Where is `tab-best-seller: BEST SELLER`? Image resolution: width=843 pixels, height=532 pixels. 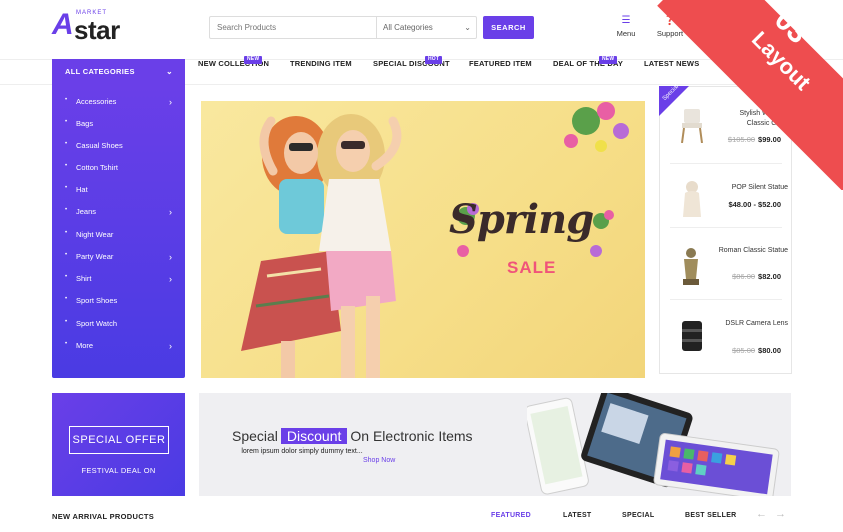
tab-best-seller: BEST SELLER is located at coordinates (711, 515).